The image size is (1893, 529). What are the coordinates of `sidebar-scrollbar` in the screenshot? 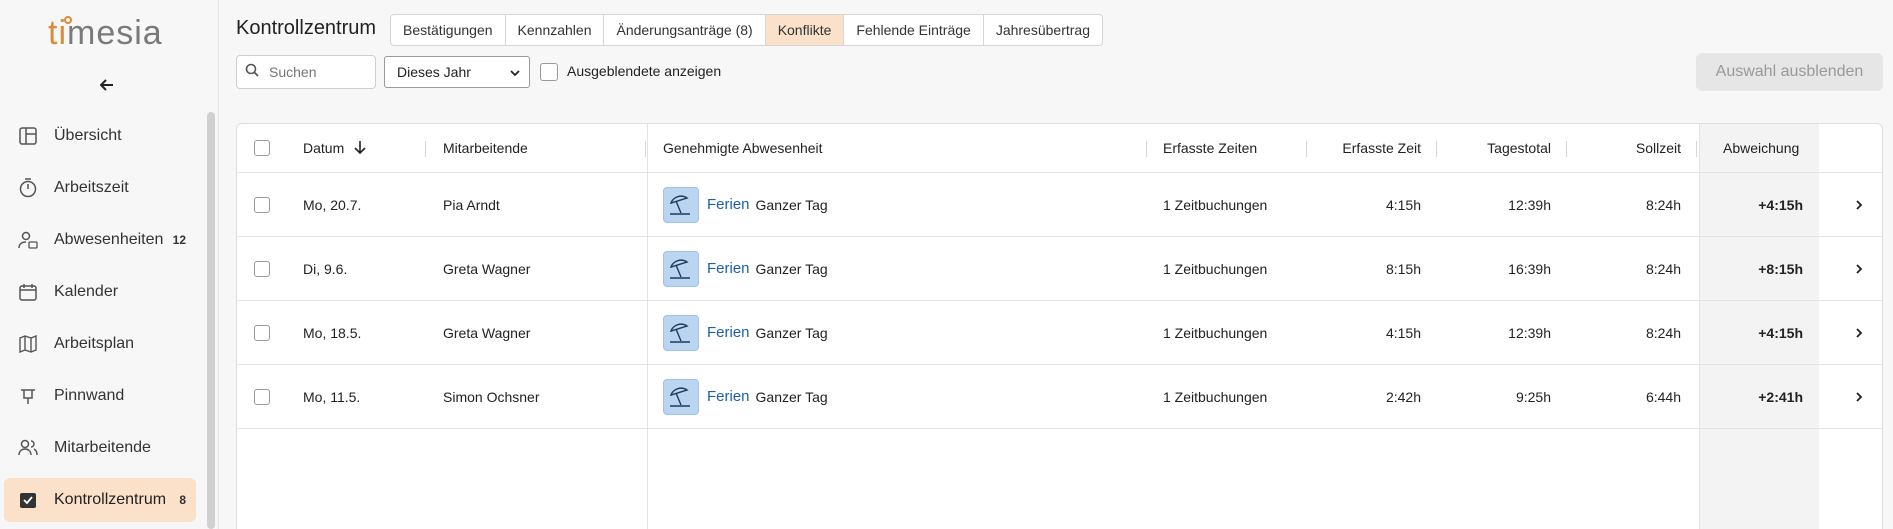 It's located at (211, 320).